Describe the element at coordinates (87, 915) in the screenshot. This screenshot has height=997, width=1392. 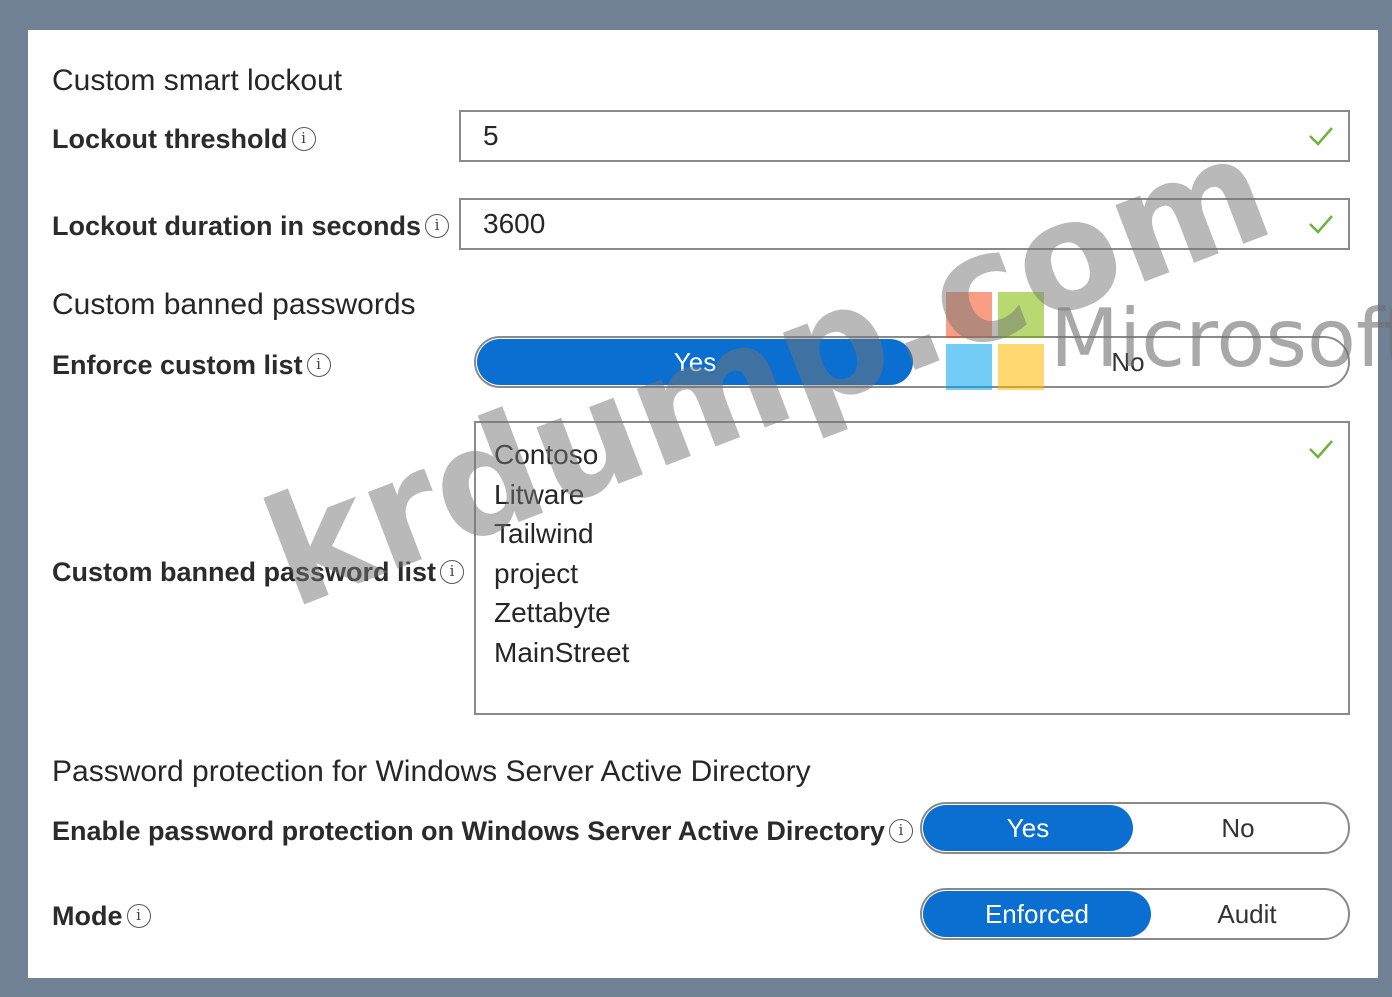
I see `mode-label-text: Mode` at that location.